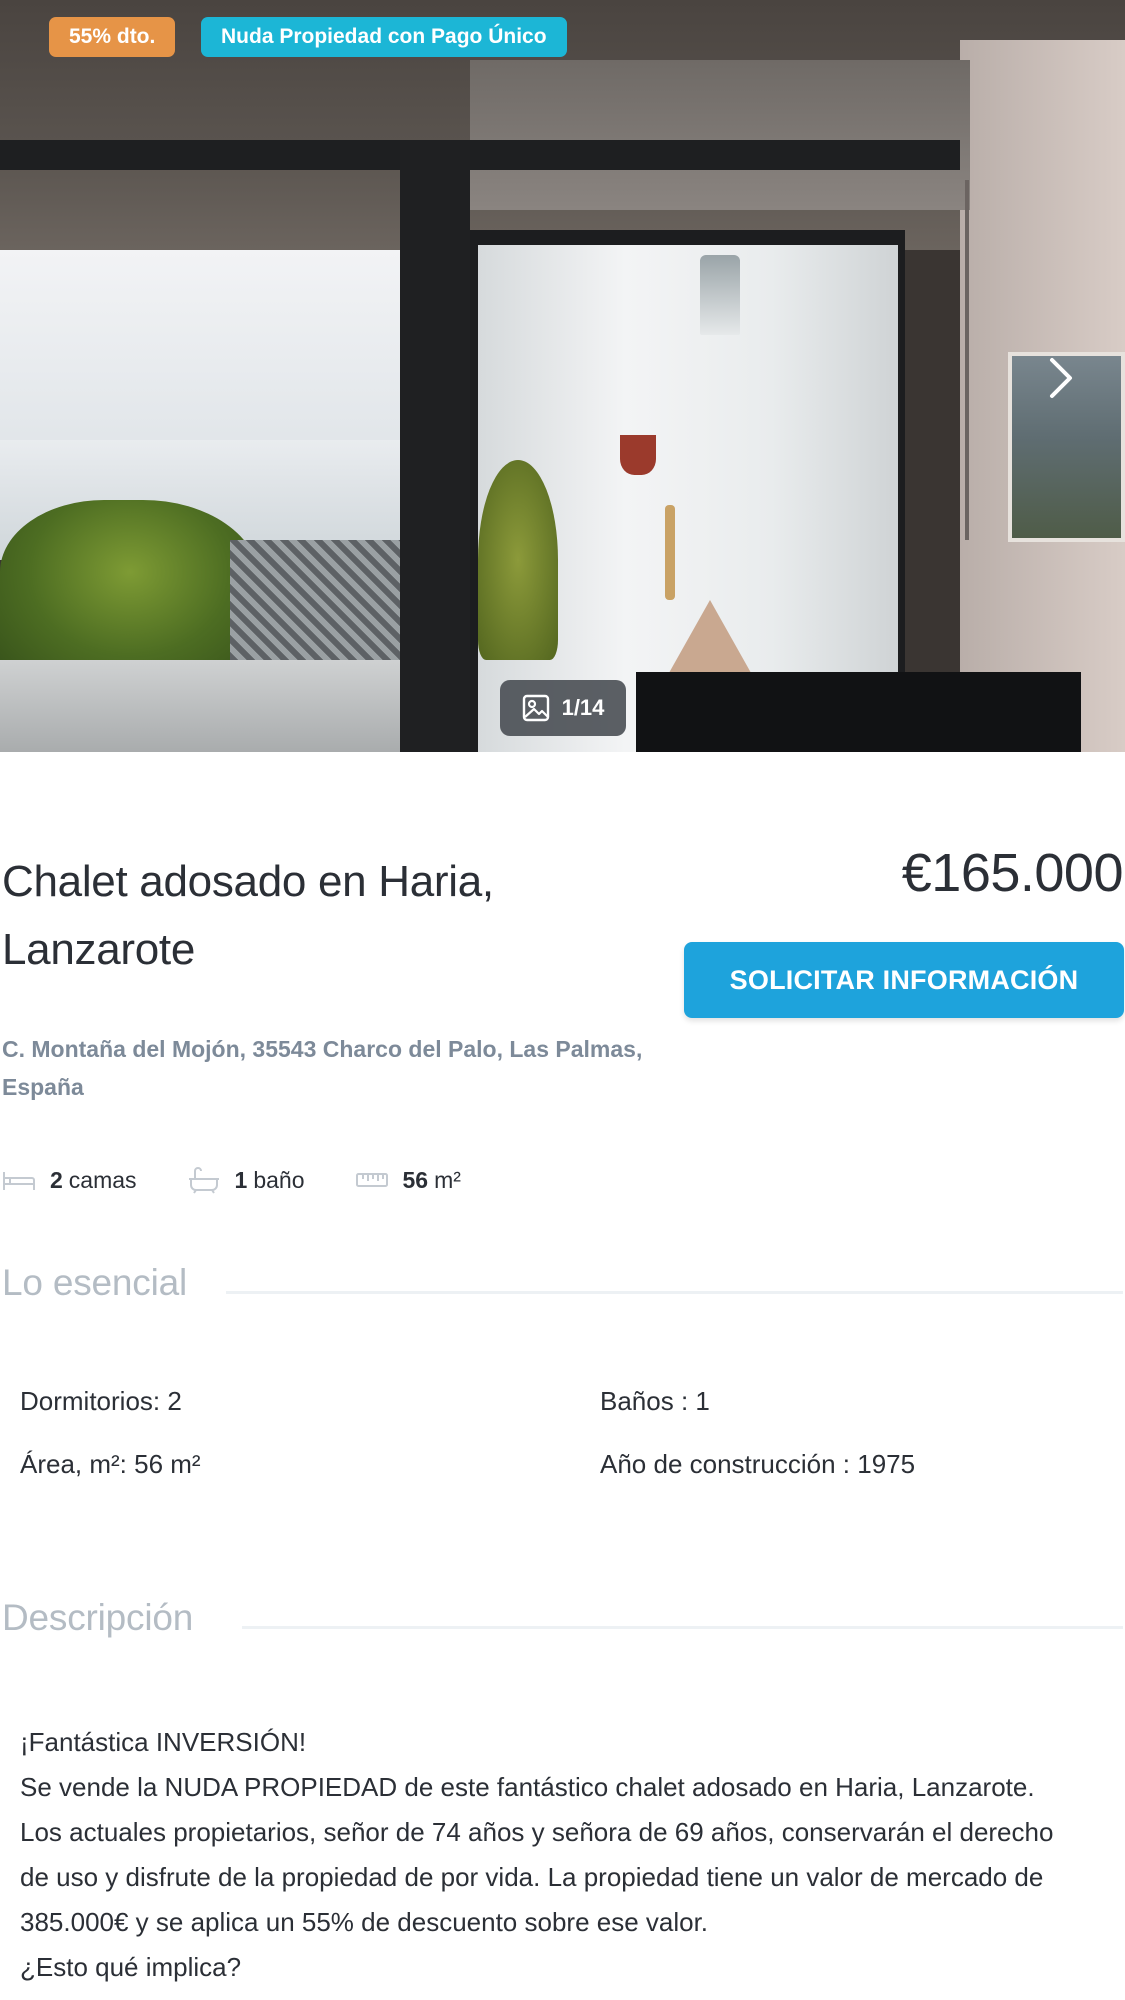 This screenshot has width=1125, height=2000. Describe the element at coordinates (758, 1464) in the screenshot. I see `essentials-year-built: Año de construcción : 1975` at that location.